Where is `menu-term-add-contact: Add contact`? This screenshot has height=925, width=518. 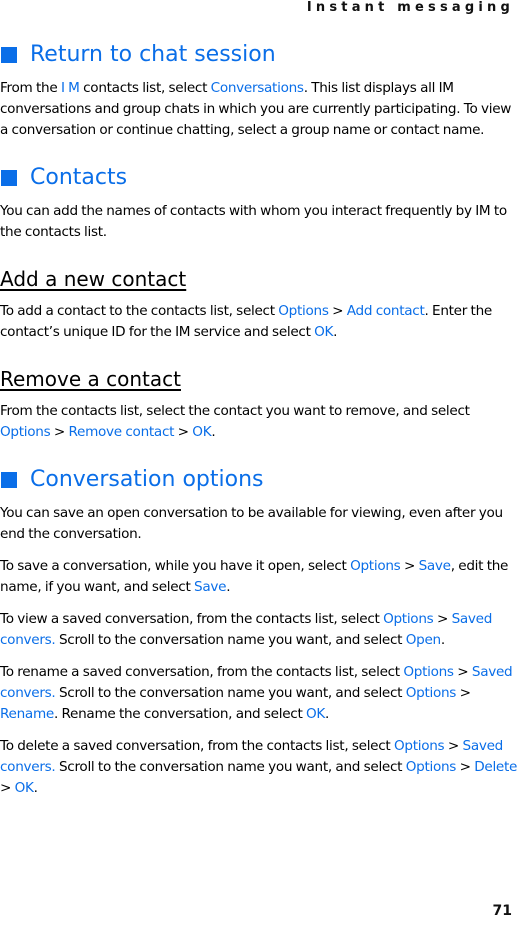 menu-term-add-contact: Add contact is located at coordinates (385, 311).